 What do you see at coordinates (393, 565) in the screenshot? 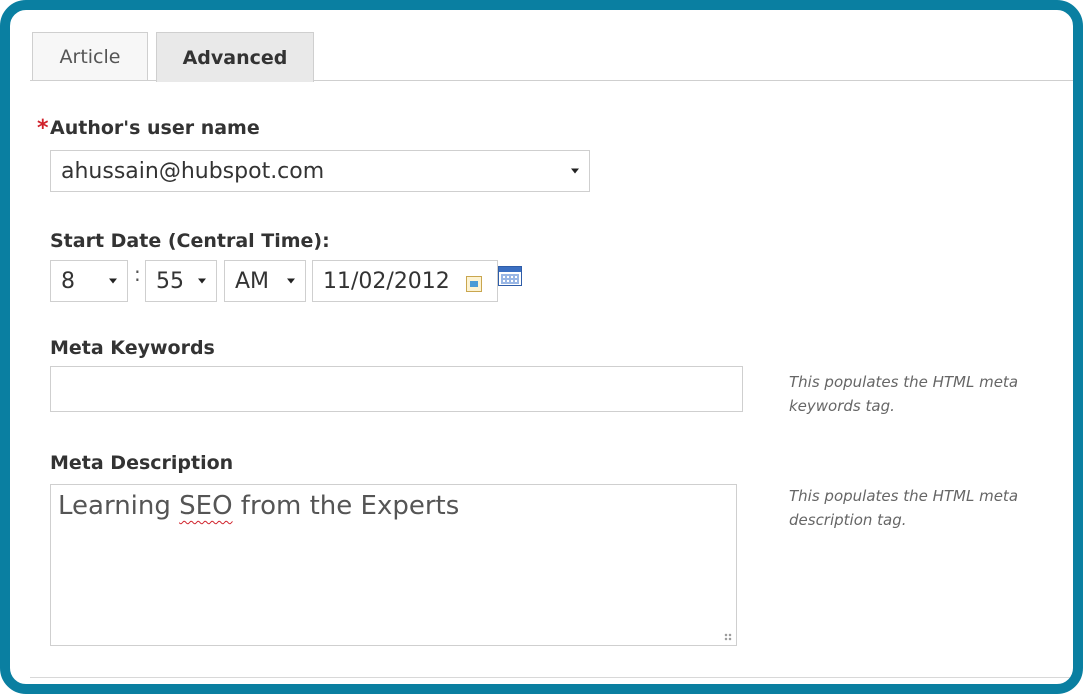
I see `meta-description-textarea: Learning SEO from the Experts` at bounding box center [393, 565].